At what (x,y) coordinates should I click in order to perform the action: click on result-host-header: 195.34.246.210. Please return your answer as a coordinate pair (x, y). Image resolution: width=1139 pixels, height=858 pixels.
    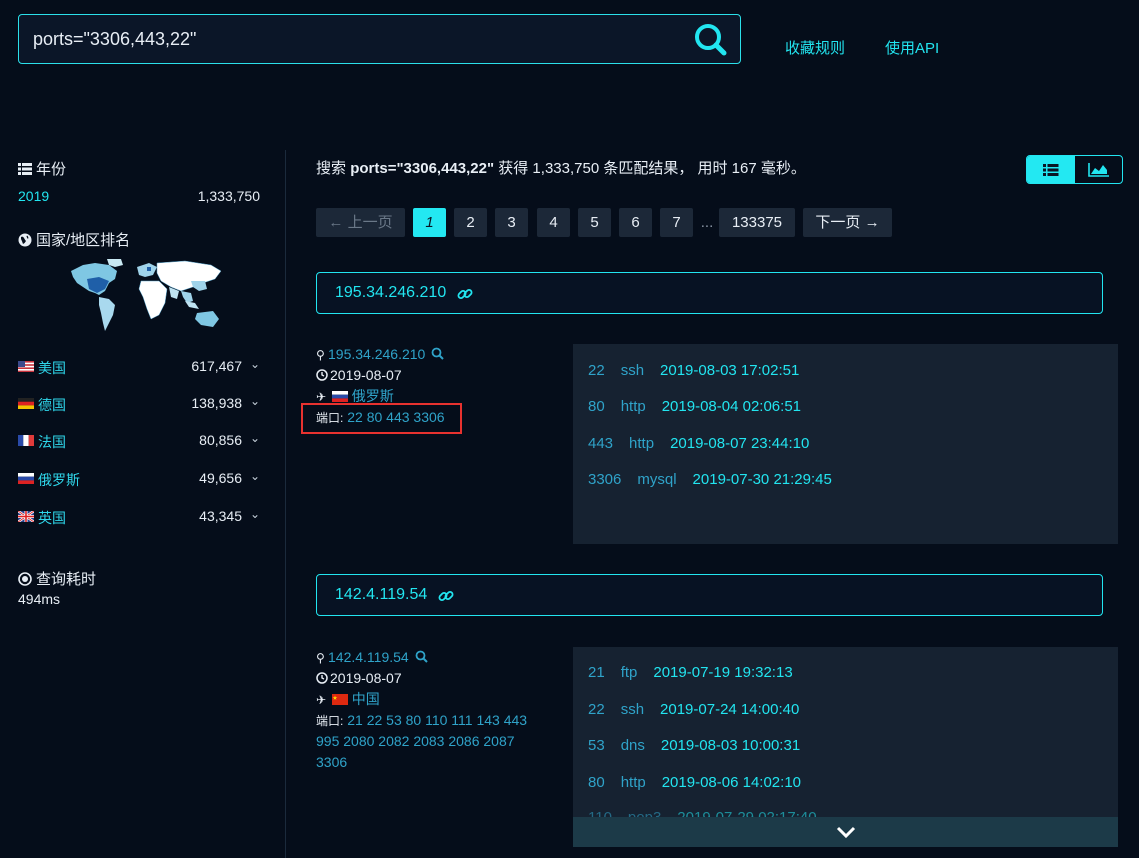
    Looking at the image, I should click on (709, 293).